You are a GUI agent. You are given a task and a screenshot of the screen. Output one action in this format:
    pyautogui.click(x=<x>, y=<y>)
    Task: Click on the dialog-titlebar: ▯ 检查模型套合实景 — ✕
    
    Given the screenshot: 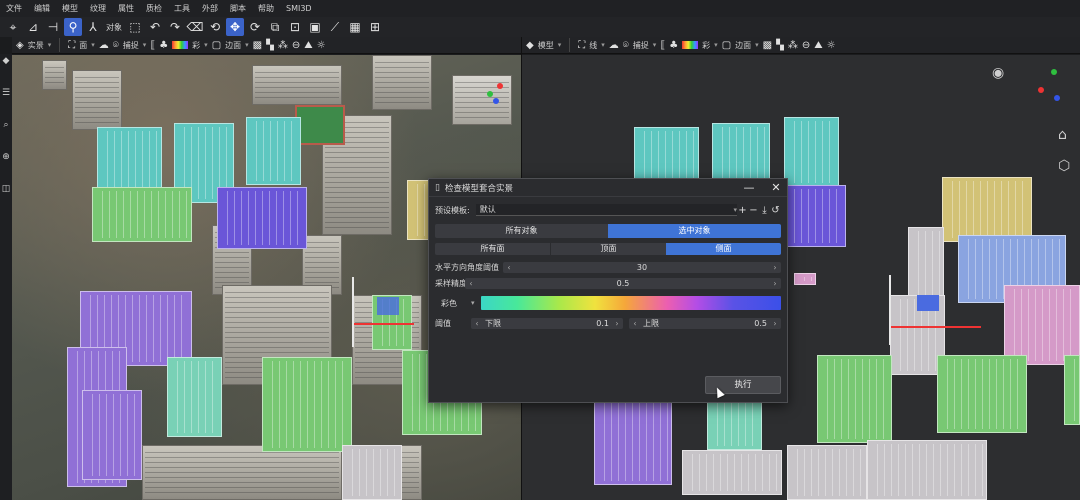 What is the action you would take?
    pyautogui.click(x=608, y=188)
    